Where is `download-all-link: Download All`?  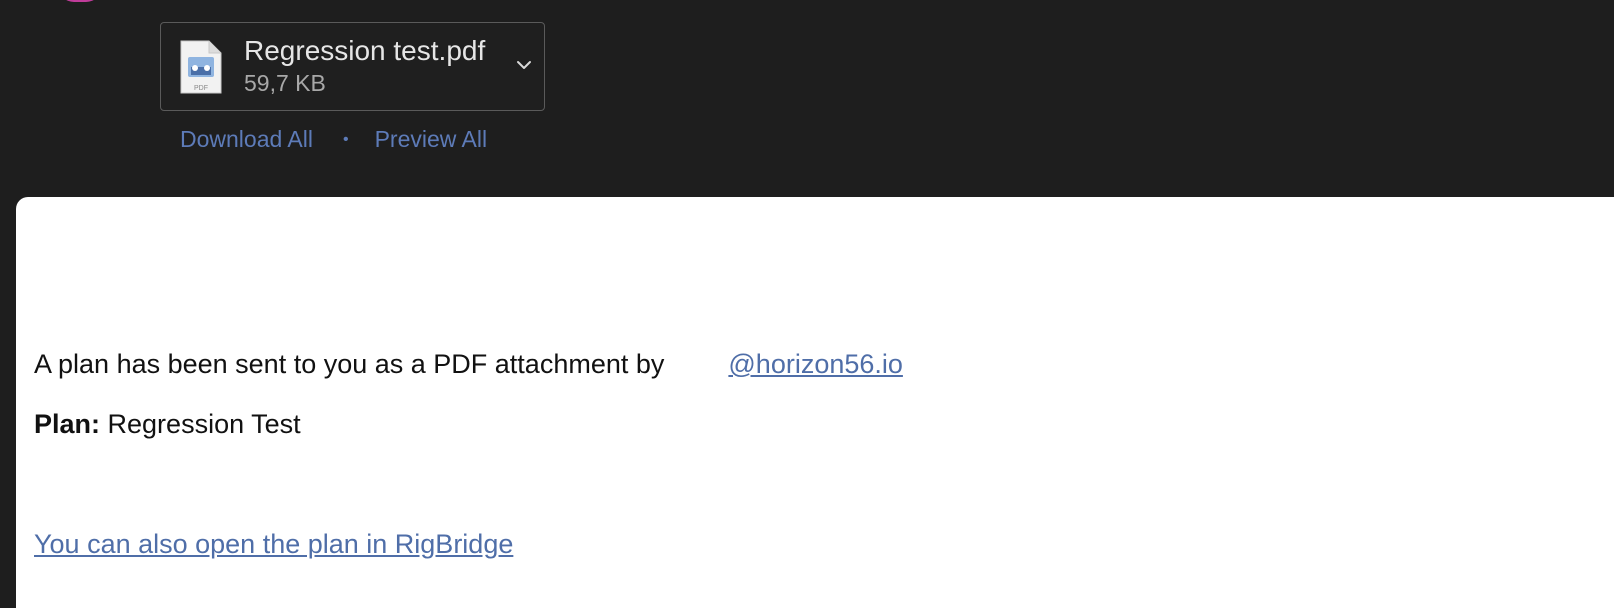 download-all-link: Download All is located at coordinates (246, 139).